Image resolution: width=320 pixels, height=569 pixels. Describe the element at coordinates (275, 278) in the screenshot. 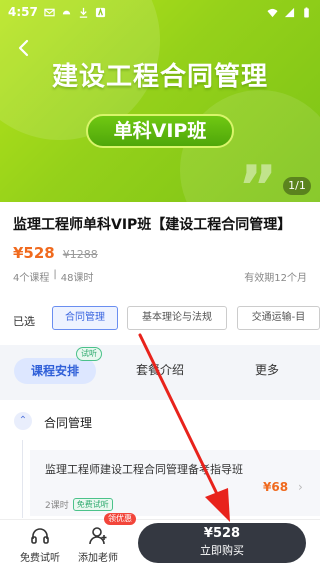

I see `validity-period: 有效期12个月` at that location.